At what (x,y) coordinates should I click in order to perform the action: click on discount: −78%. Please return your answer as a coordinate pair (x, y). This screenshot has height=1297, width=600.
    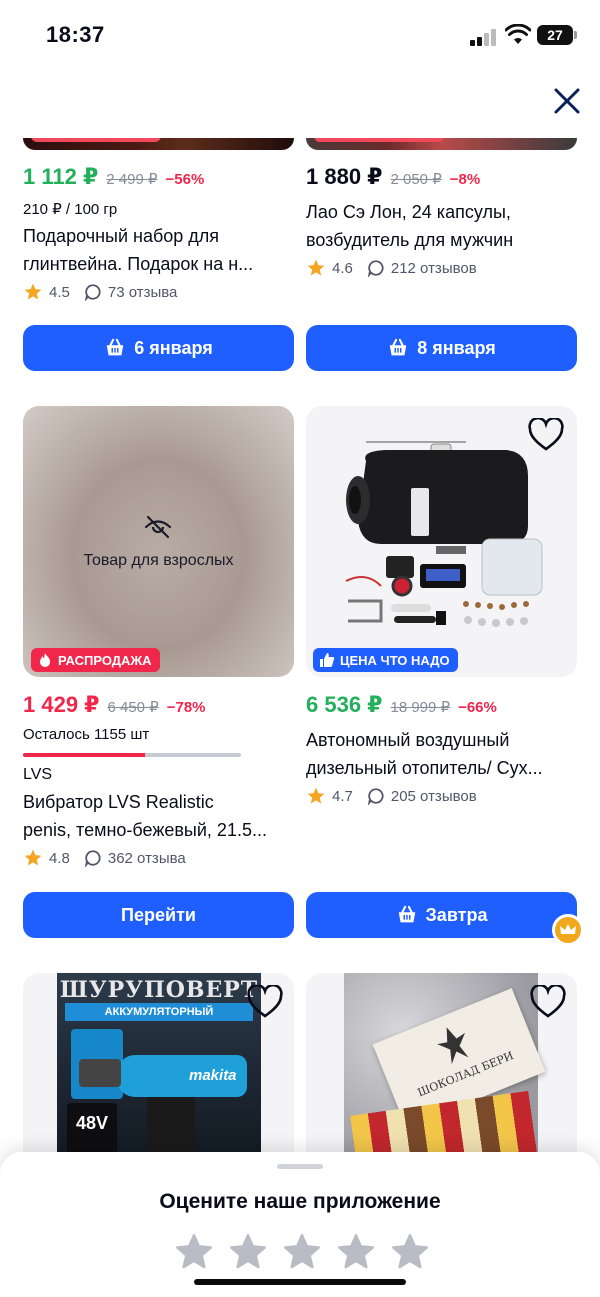
    Looking at the image, I should click on (186, 707).